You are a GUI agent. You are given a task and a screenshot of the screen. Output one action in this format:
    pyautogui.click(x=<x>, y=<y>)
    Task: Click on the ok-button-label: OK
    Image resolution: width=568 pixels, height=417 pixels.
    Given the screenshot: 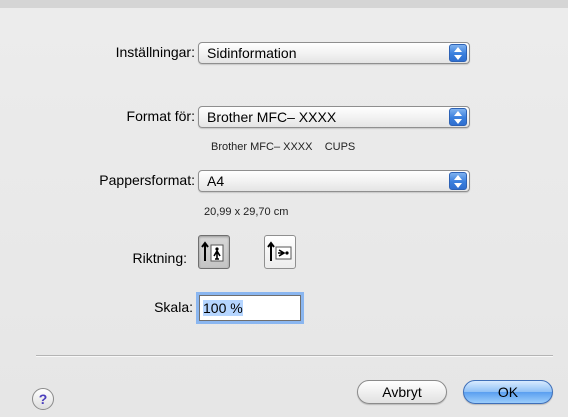 What is the action you would take?
    pyautogui.click(x=508, y=392)
    